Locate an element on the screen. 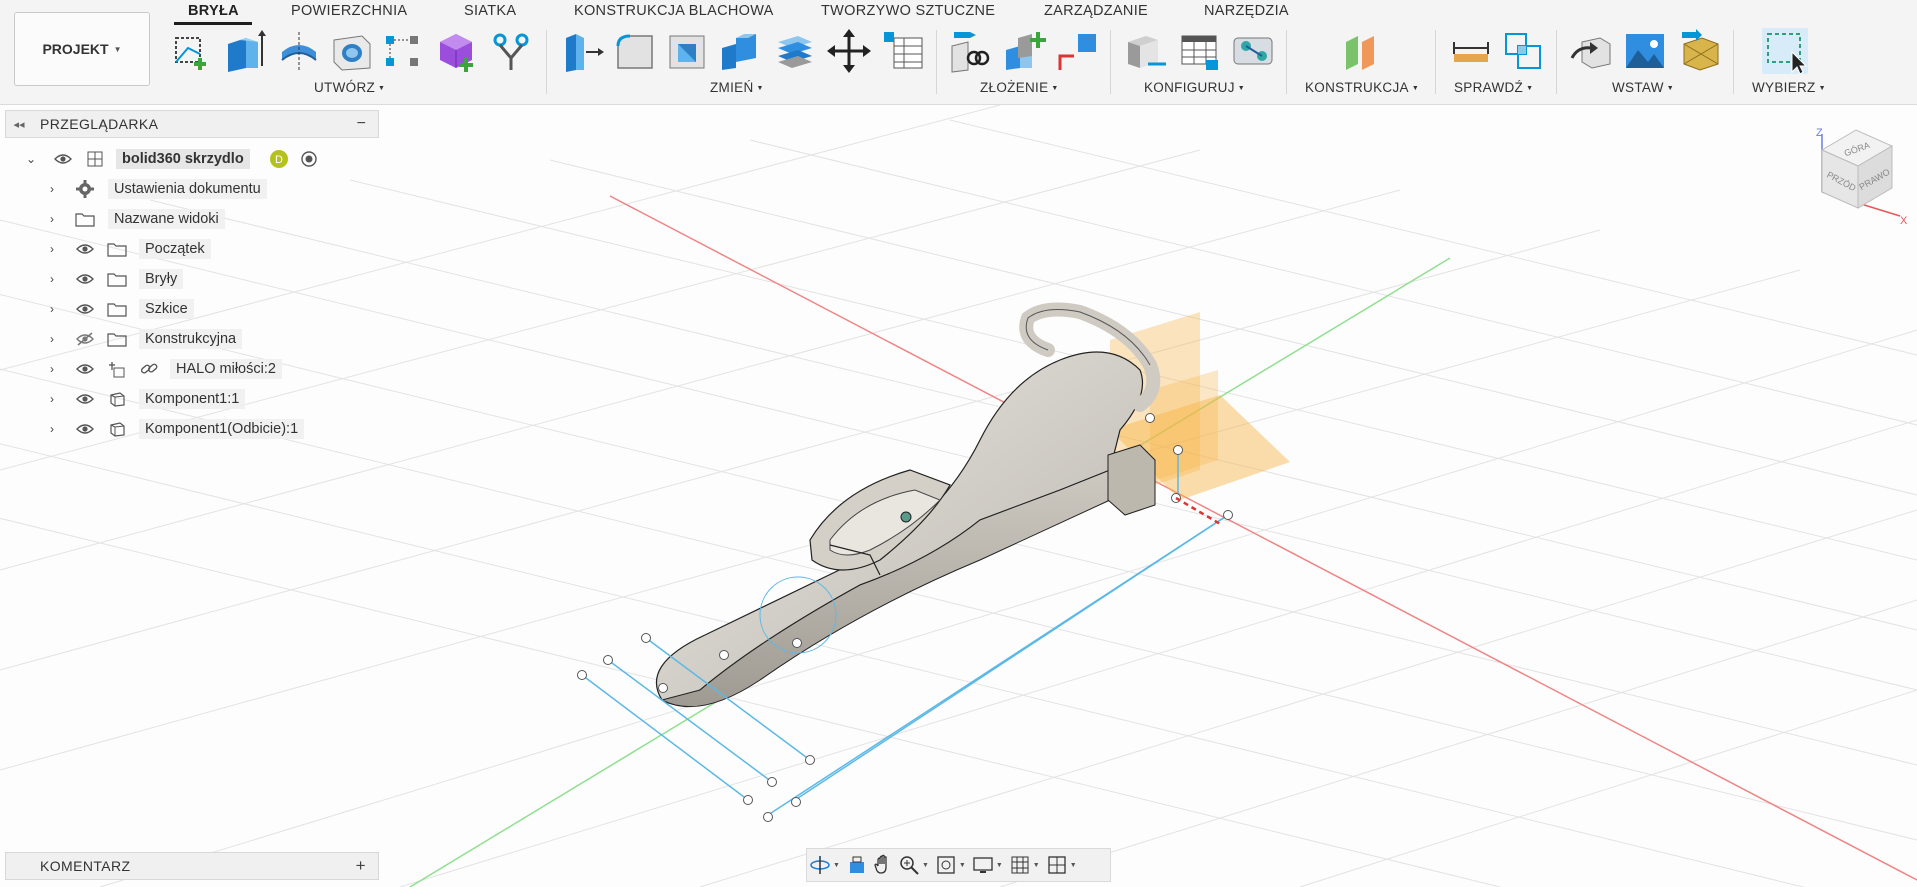 This screenshot has width=1917, height=887. group-select: WYBIERZ ▼ is located at coordinates (1789, 87).